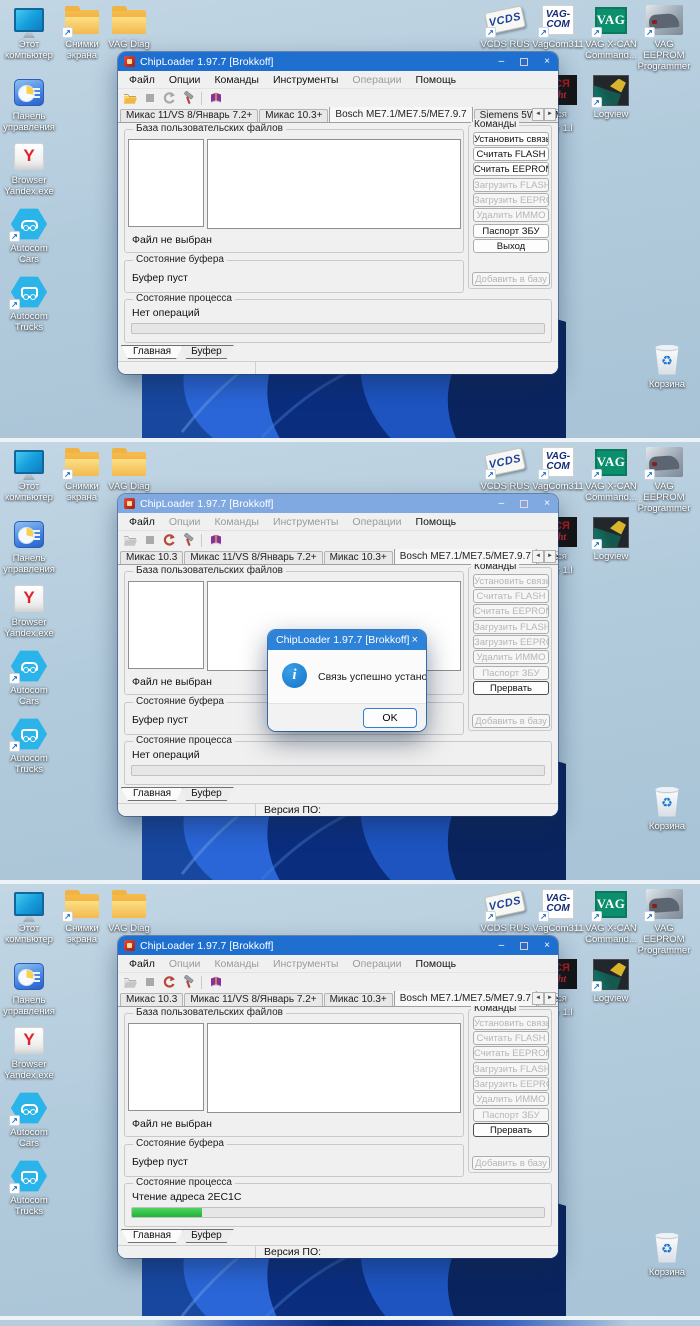 The width and height of the screenshot is (700, 1326). Describe the element at coordinates (236, 80) in the screenshot. I see `menu-commands: Команды` at that location.